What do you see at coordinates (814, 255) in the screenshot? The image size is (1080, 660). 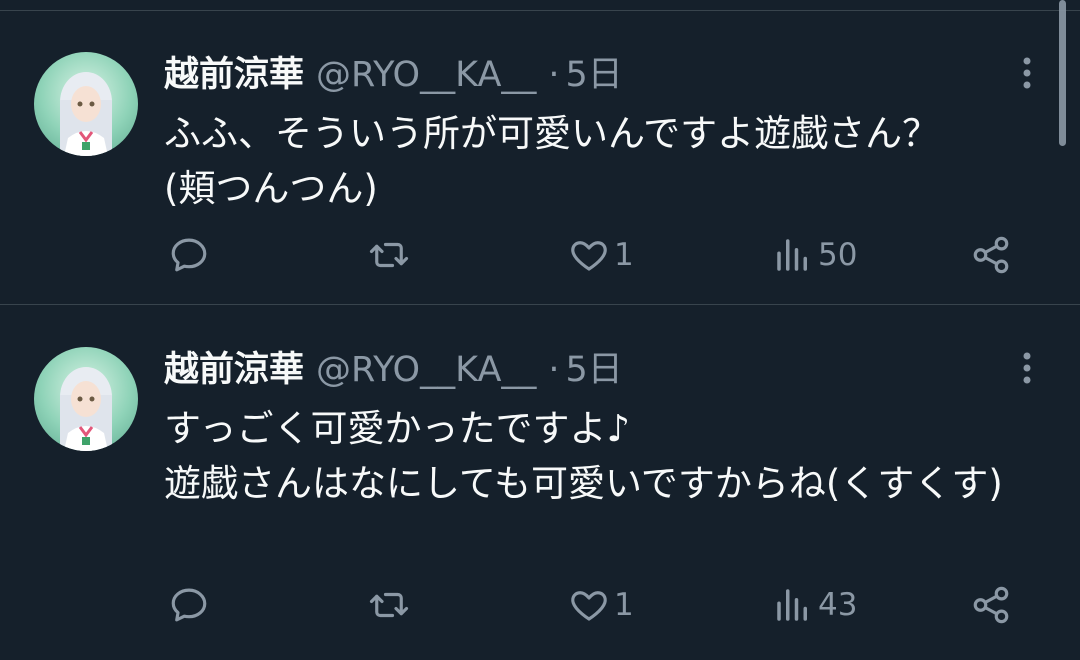 I see `views-button: 50` at bounding box center [814, 255].